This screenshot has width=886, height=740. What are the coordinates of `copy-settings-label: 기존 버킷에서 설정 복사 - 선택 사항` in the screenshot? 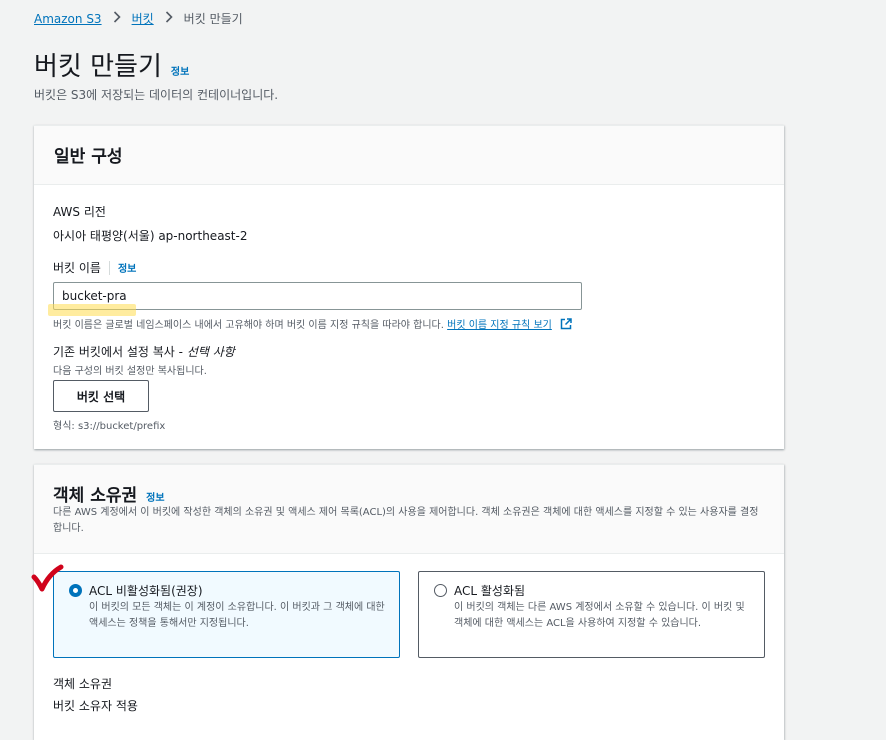 It's located at (144, 351).